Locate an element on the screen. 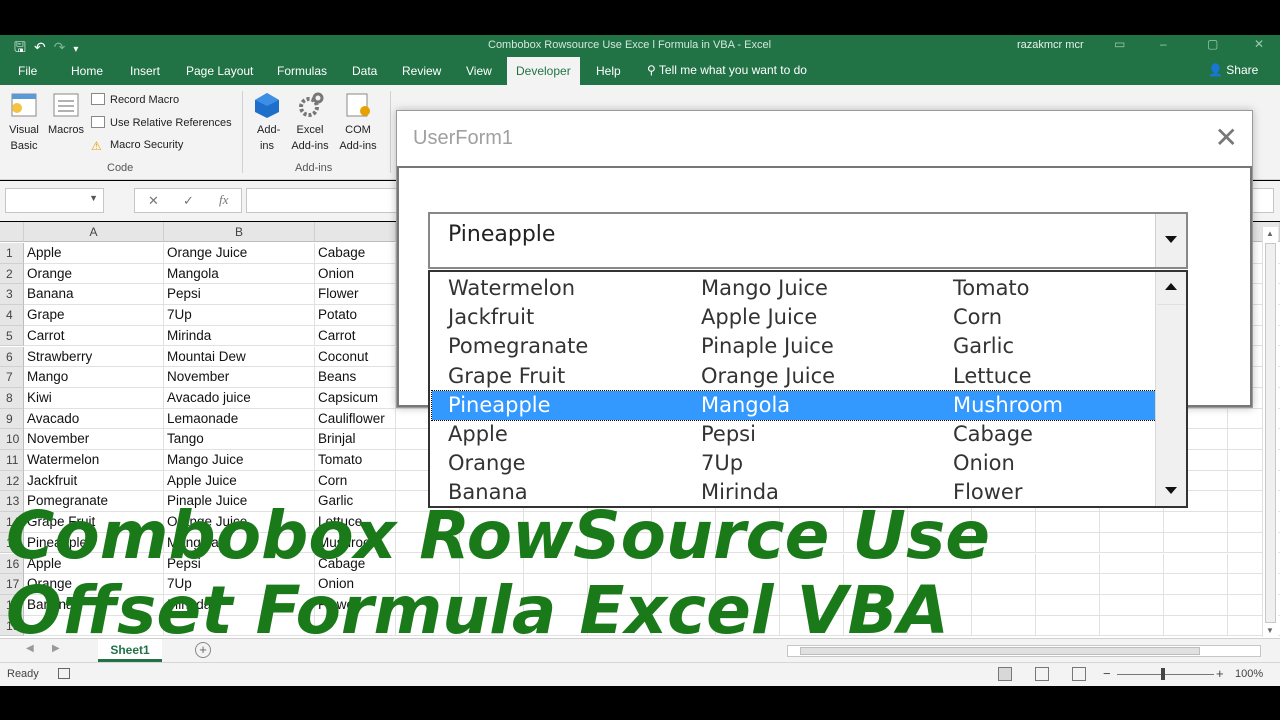 The height and width of the screenshot is (720, 1280). list-item: Grape Fruit Orange Juice Lettuce is located at coordinates (795, 376).